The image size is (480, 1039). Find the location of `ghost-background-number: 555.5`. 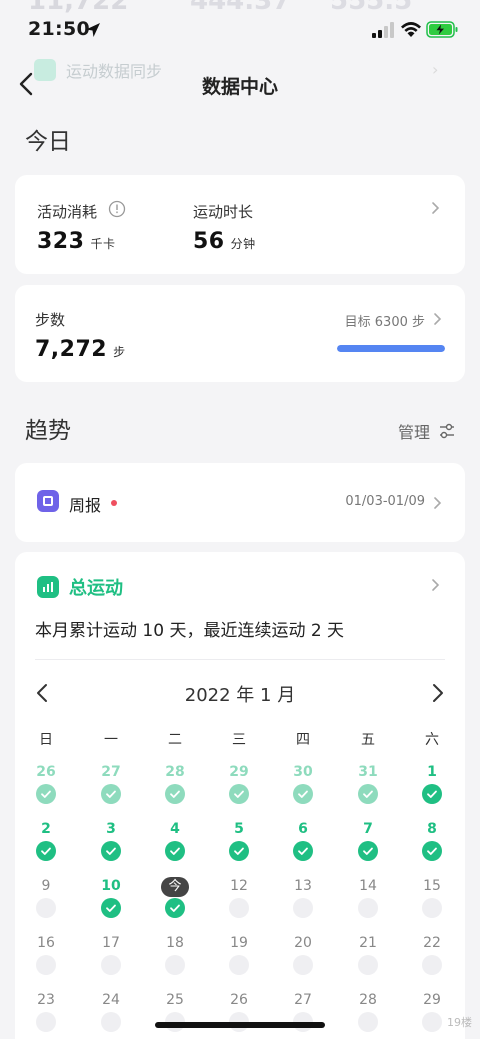

ghost-background-number: 555.5 is located at coordinates (371, 8).